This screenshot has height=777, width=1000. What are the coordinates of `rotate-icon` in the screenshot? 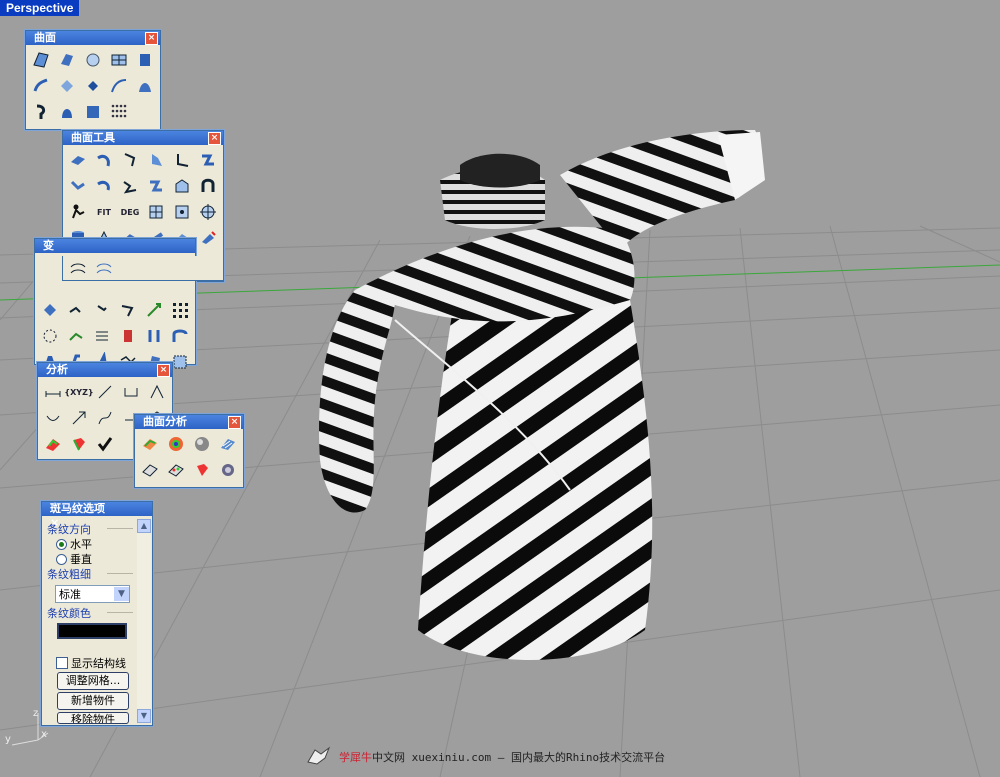 It's located at (102, 310).